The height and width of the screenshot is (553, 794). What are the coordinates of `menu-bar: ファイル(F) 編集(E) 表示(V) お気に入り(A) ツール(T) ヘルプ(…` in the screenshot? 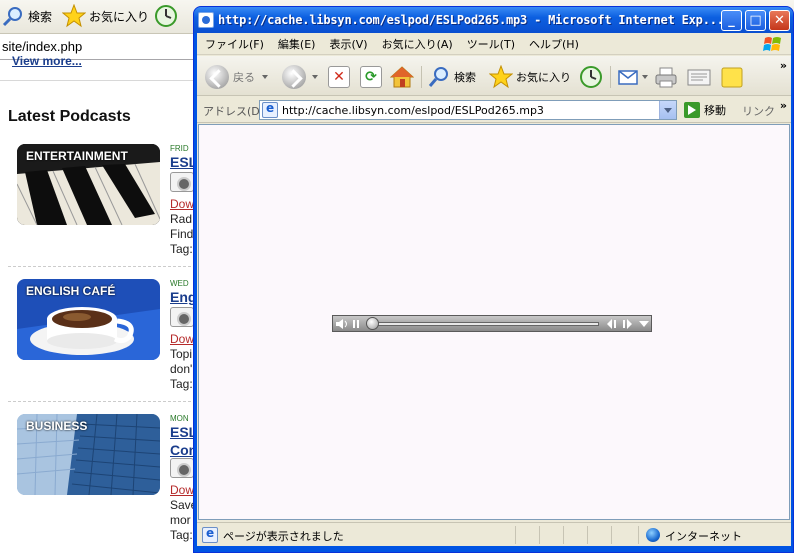 It's located at (494, 44).